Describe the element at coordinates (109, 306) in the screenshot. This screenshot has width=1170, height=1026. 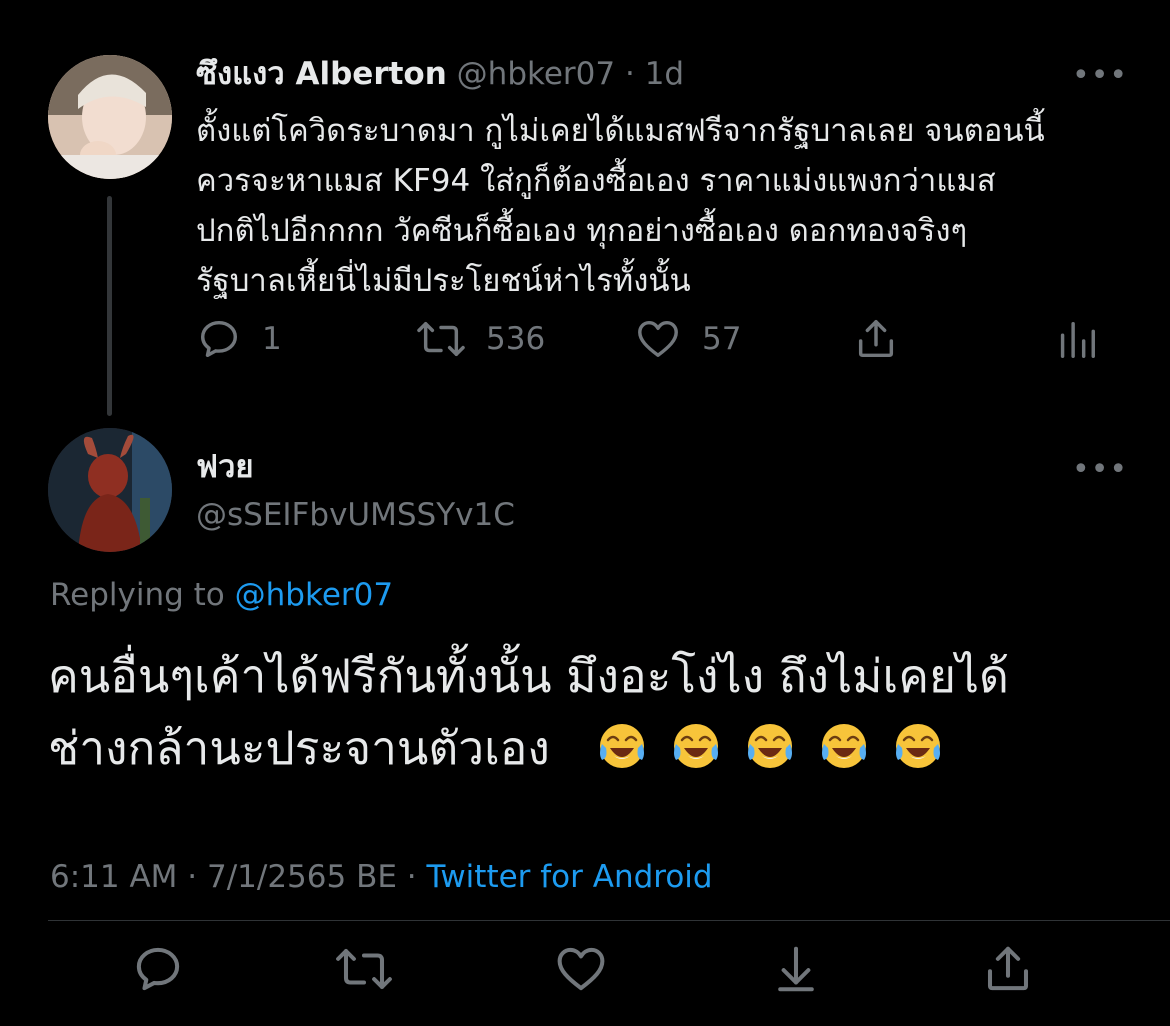
I see `thread-connector-line` at that location.